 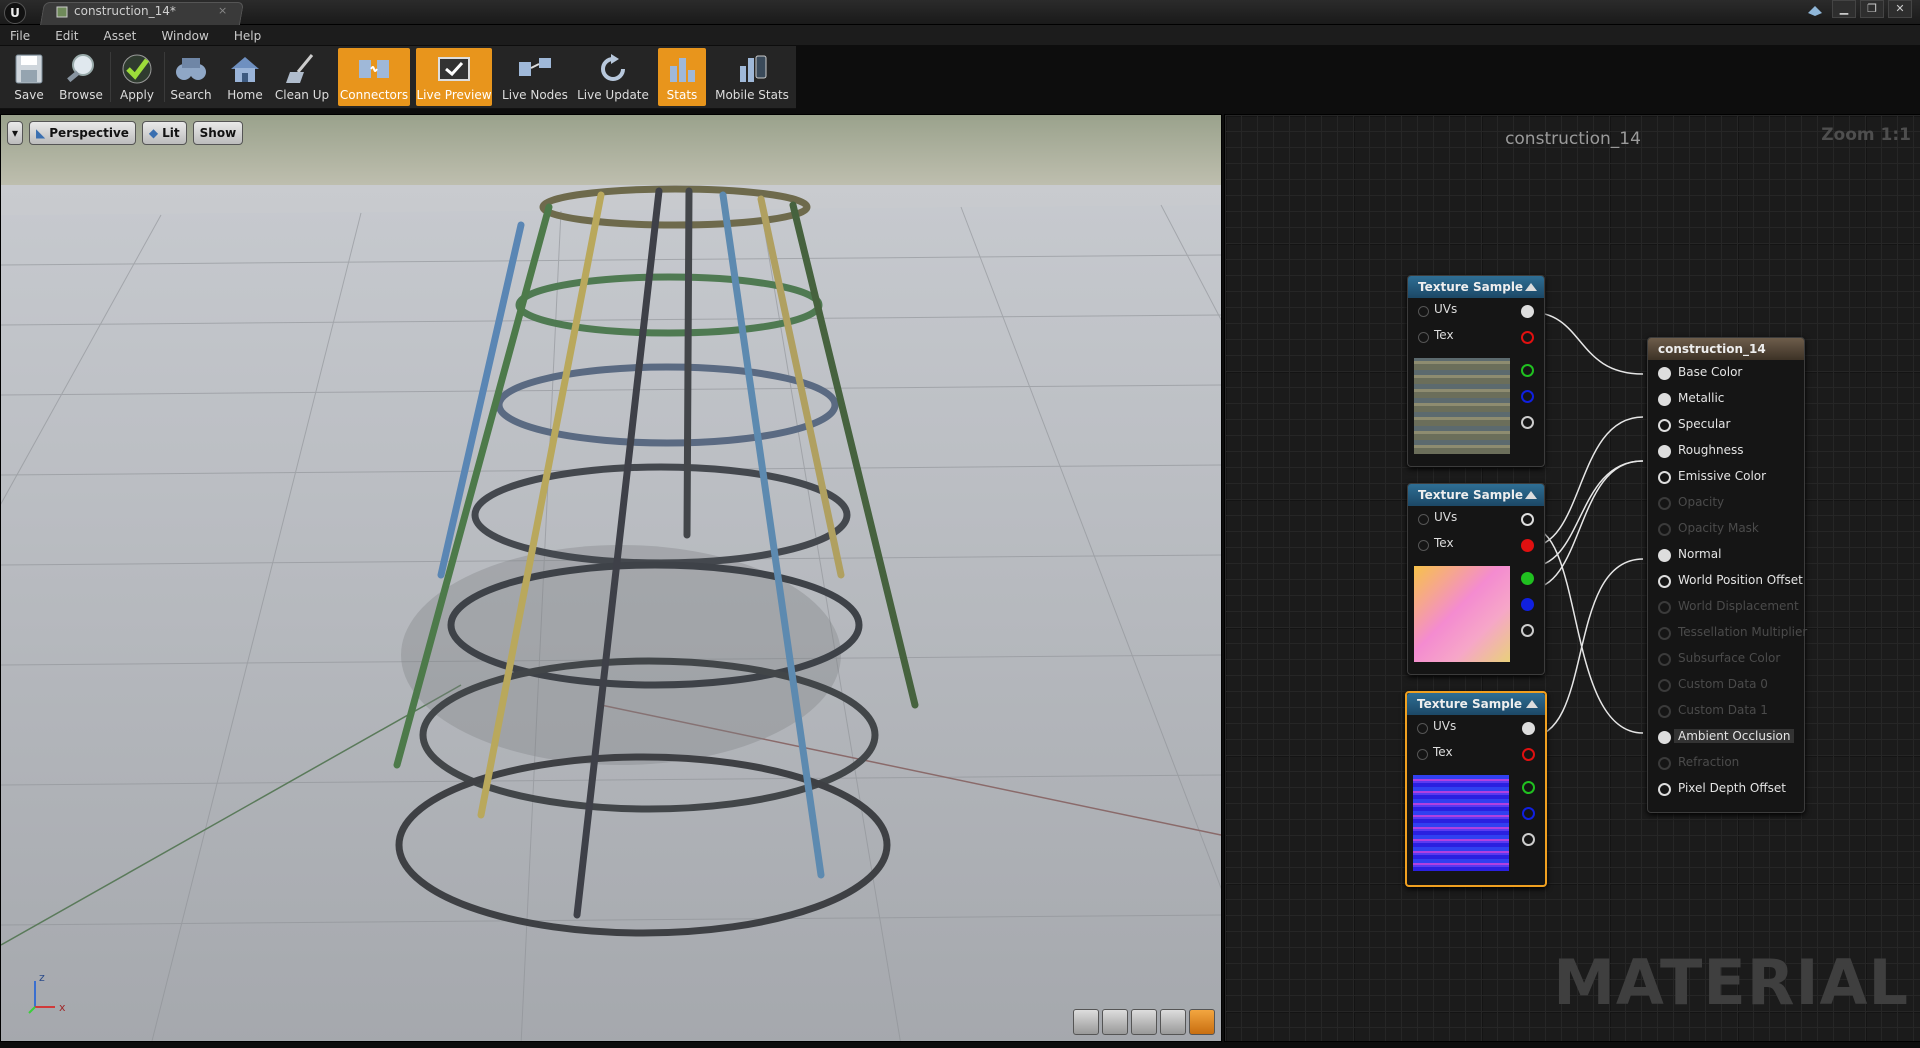 I want to click on checkmark-icon, so click(x=137, y=69).